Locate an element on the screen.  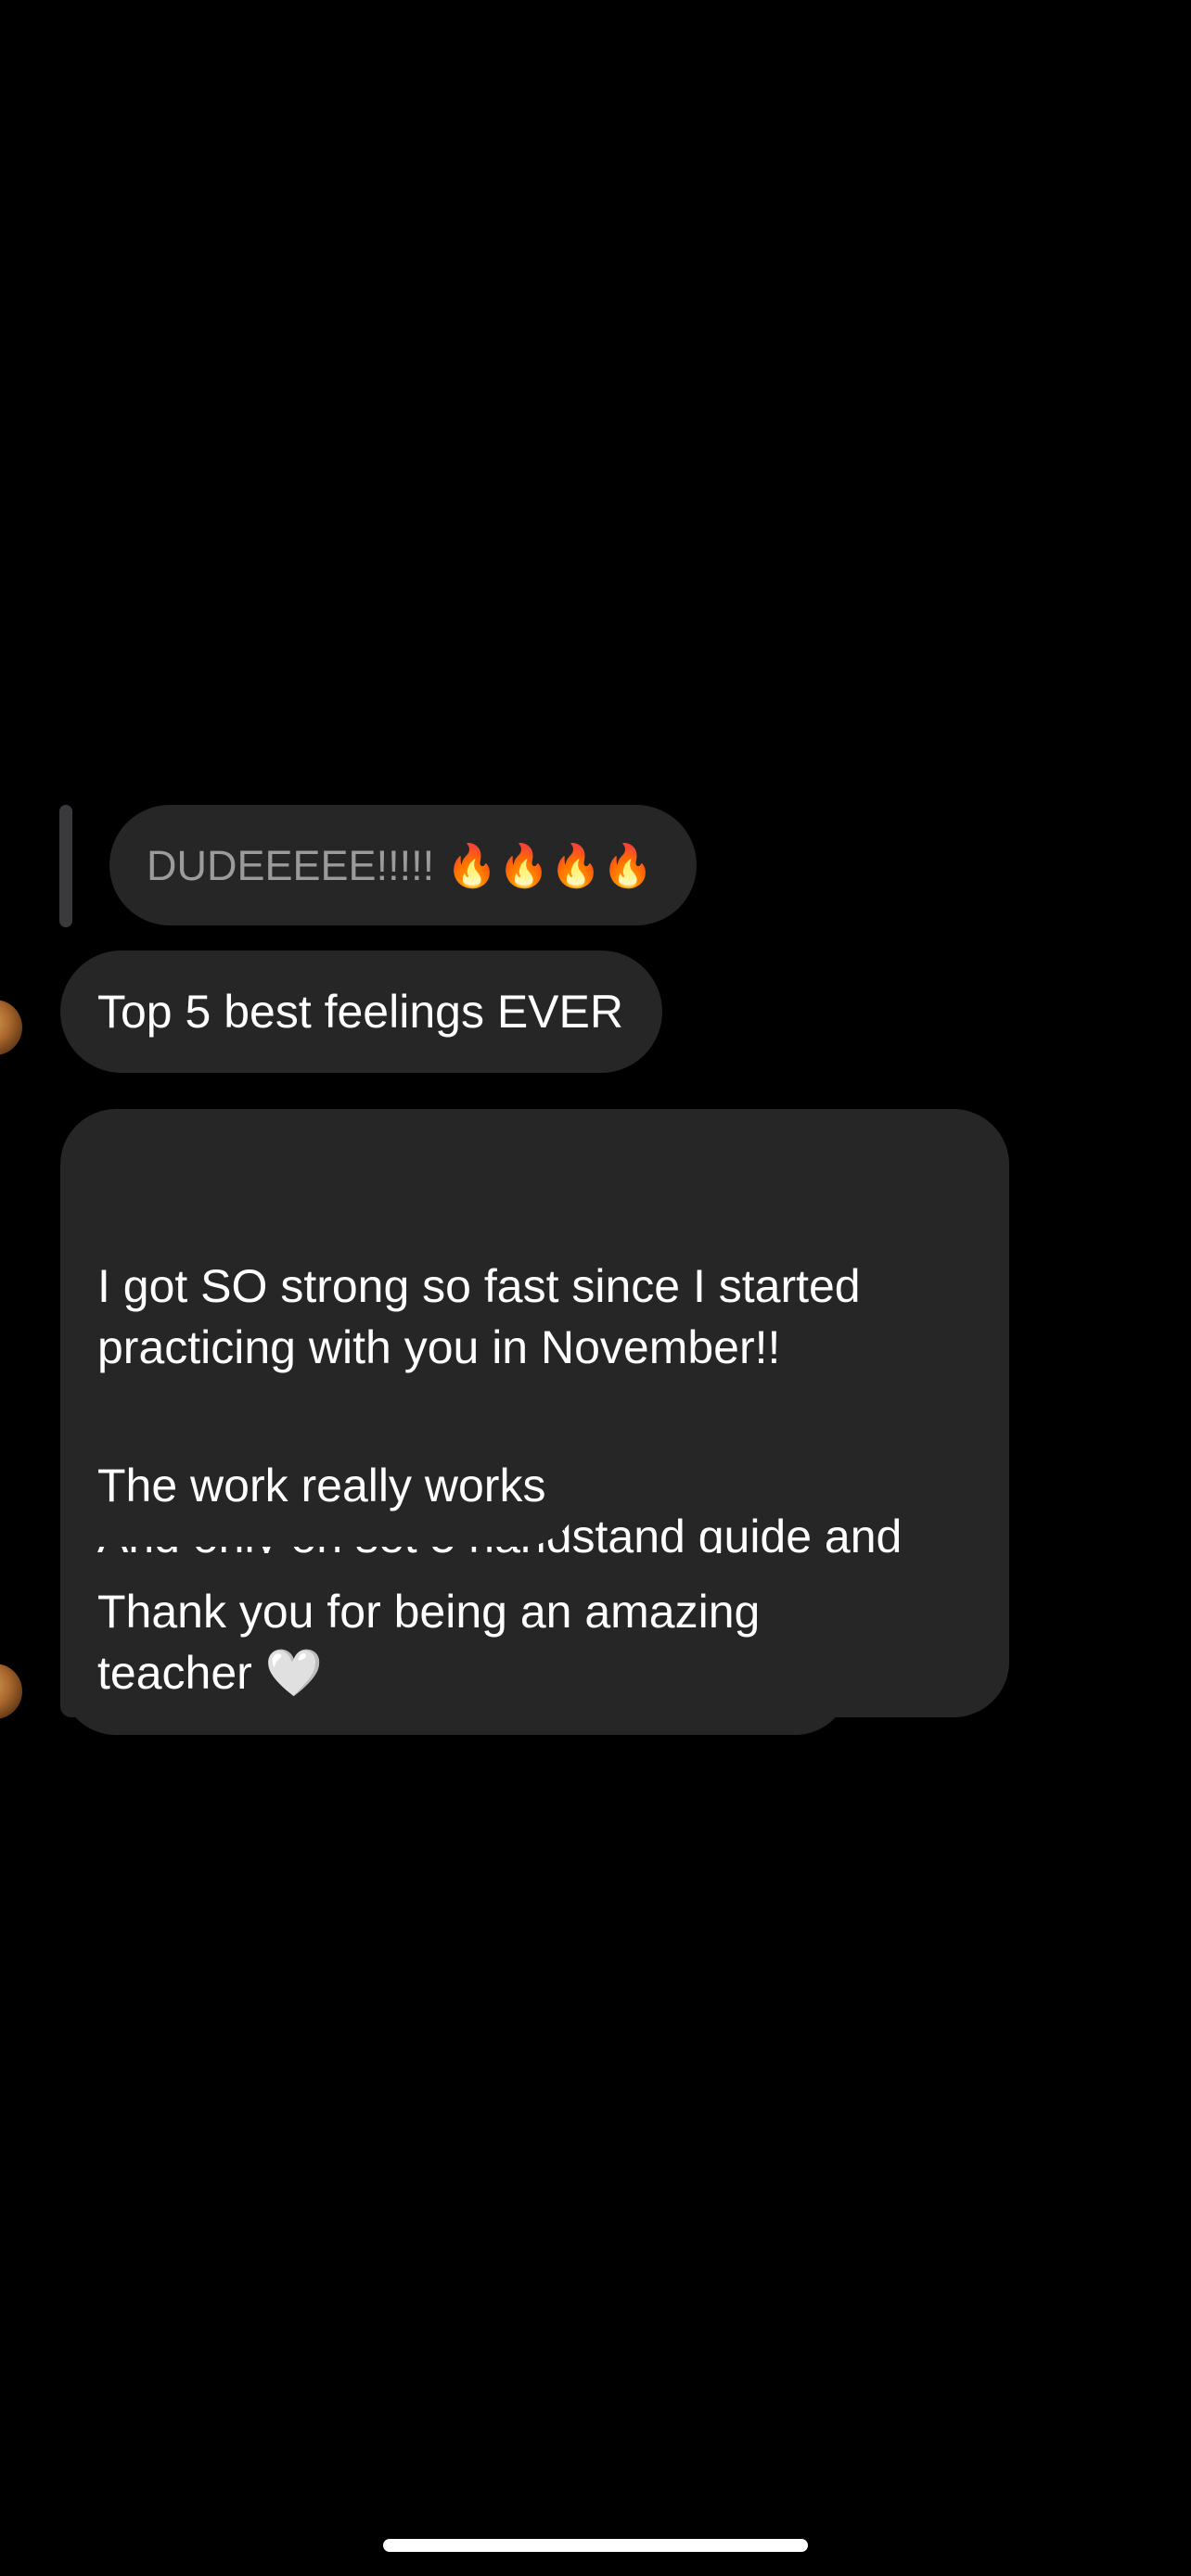
home-indicator is located at coordinates (595, 2545).